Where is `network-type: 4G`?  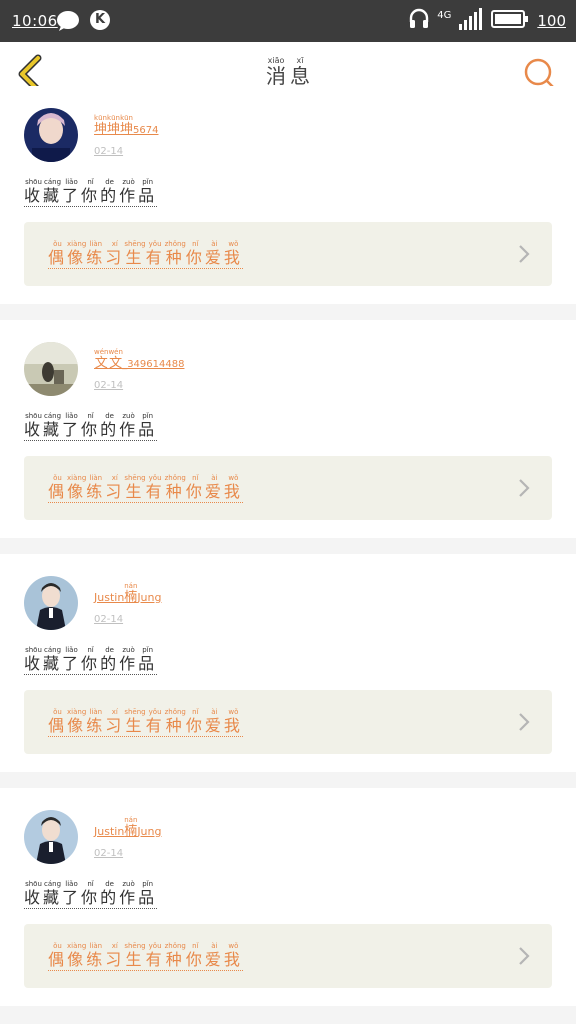 network-type: 4G is located at coordinates (444, 15).